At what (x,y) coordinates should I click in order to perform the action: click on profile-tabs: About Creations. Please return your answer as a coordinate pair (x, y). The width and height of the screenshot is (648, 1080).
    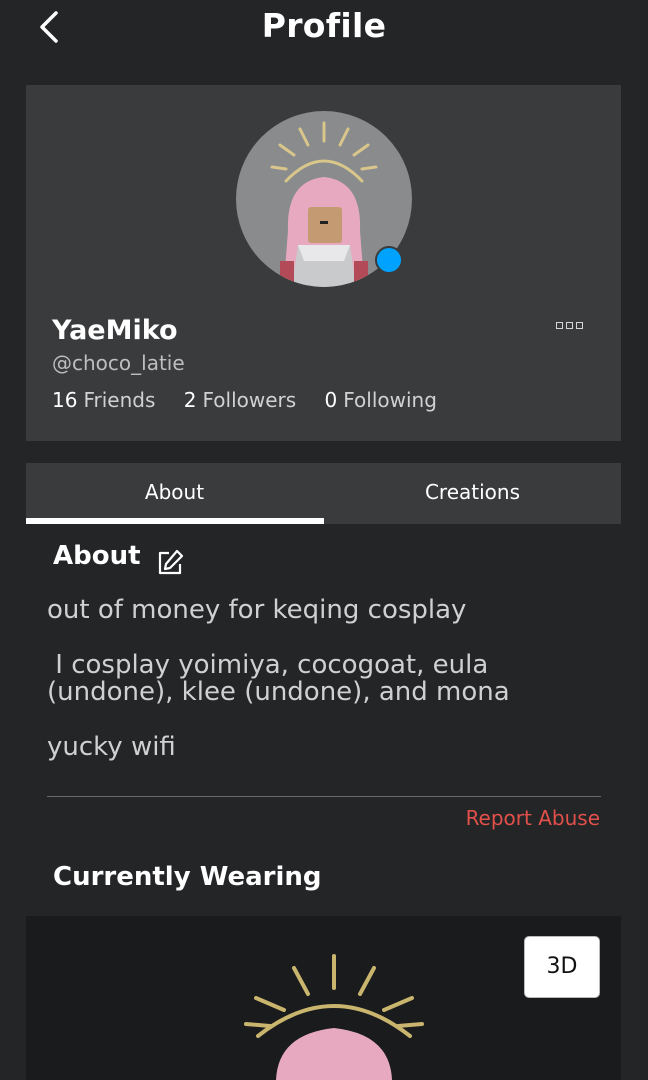
    Looking at the image, I should click on (323, 493).